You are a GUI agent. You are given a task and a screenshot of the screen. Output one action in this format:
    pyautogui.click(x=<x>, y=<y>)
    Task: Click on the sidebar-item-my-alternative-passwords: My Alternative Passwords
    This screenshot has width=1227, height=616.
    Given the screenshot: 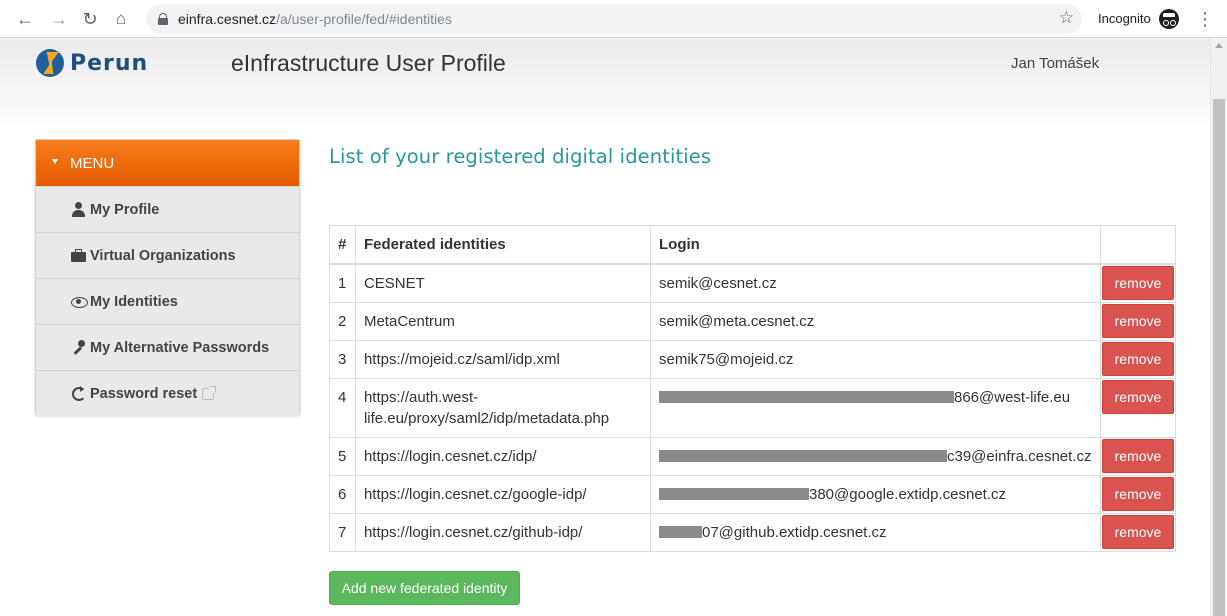 What is the action you would take?
    pyautogui.click(x=167, y=347)
    